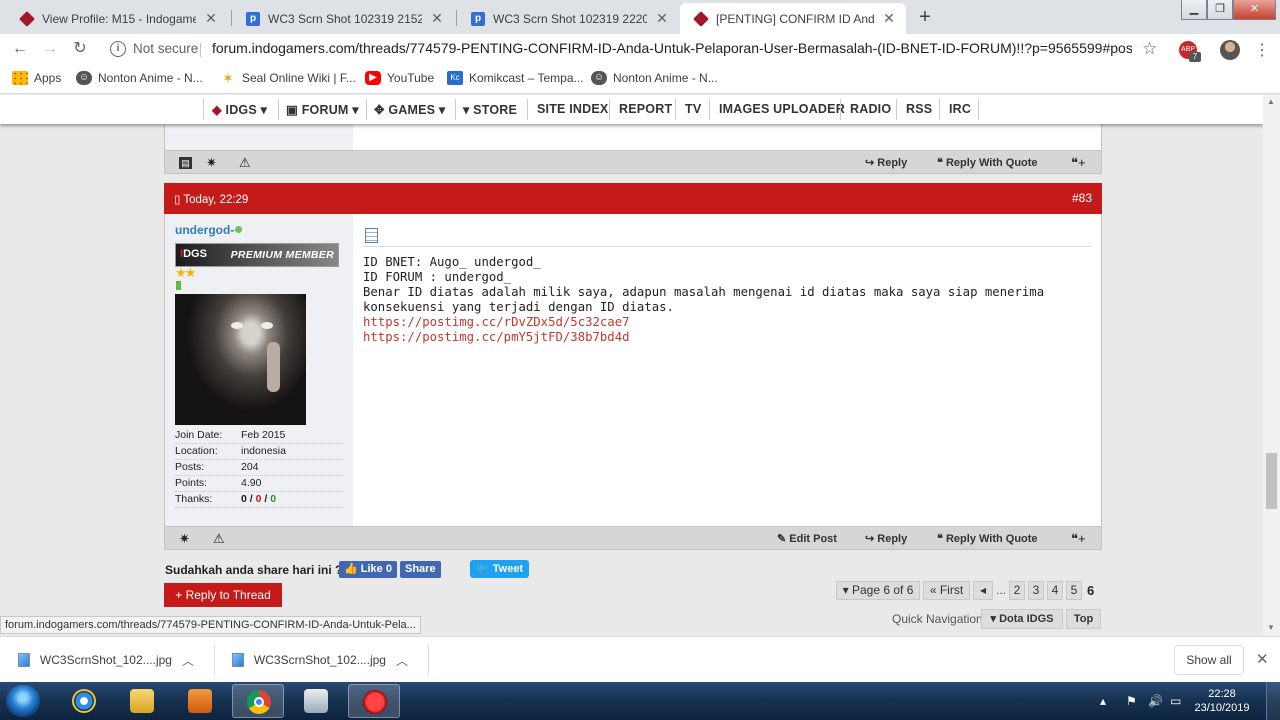  I want to click on nav-idgs: ◆ IDGS ▾, so click(239, 109).